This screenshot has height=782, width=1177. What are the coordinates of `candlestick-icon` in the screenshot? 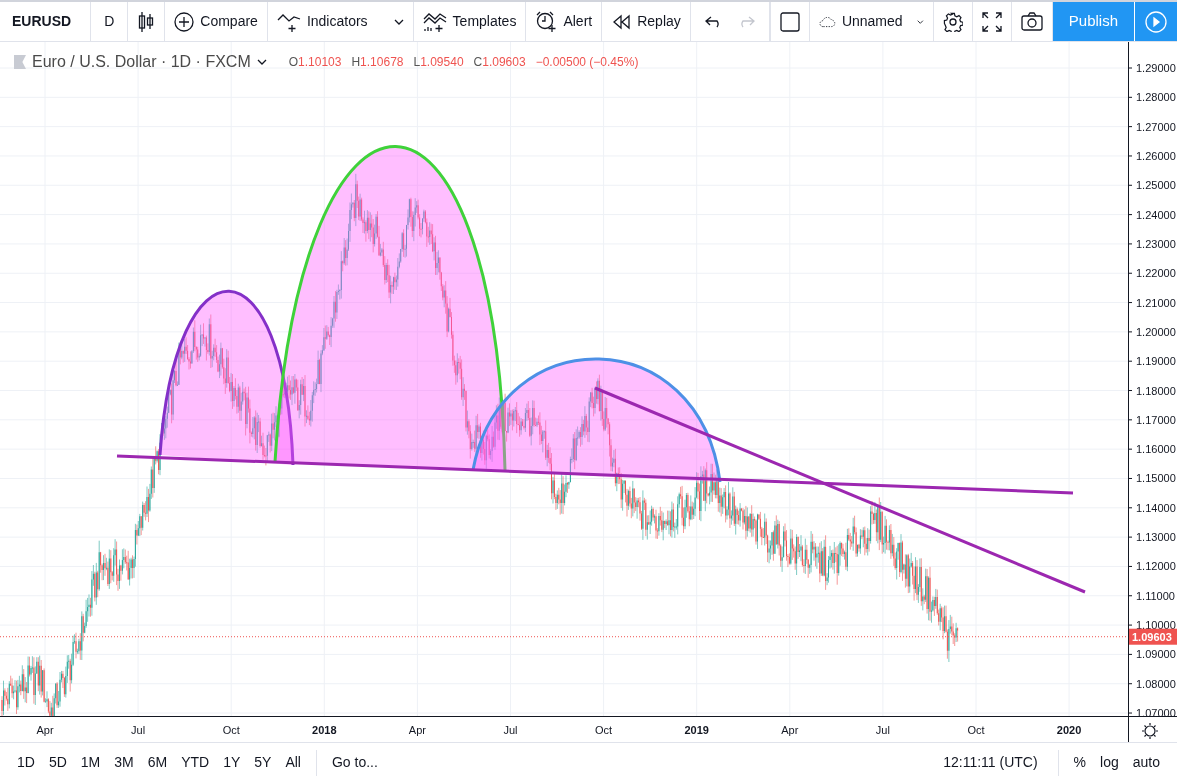 It's located at (146, 21).